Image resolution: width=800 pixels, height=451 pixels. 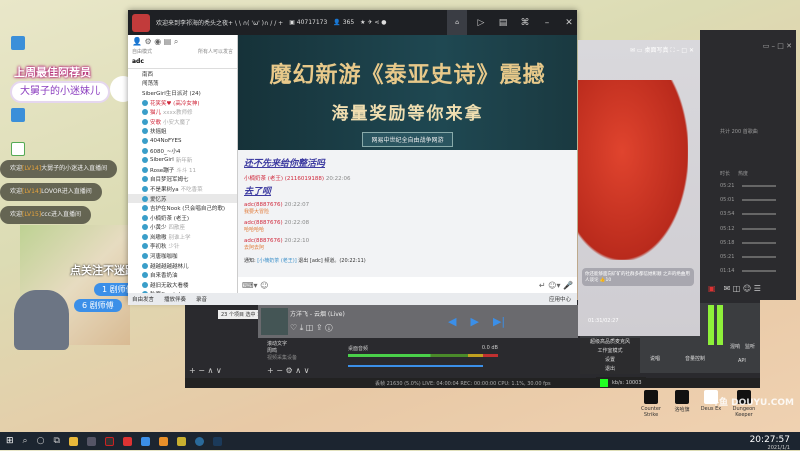 What do you see at coordinates (400, 441) in the screenshot?
I see `taskbar: ⊞ ⌕ ○ ⧉ 20:27:57 2021/1/1` at bounding box center [400, 441].